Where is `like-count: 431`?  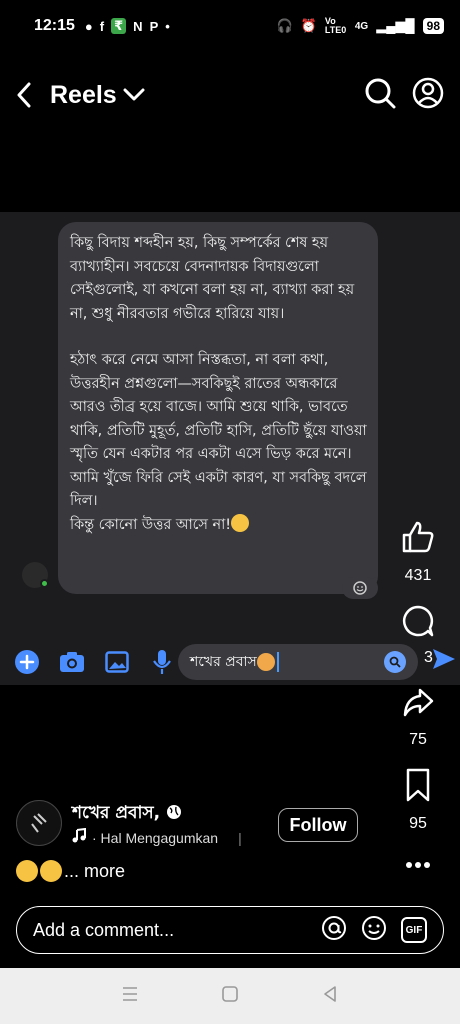
like-count: 431 is located at coordinates (418, 575).